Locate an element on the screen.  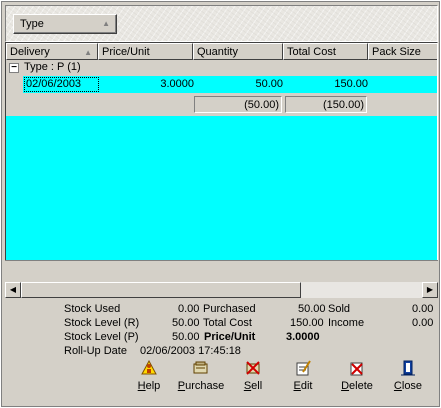
help-button: Help is located at coordinates (149, 377).